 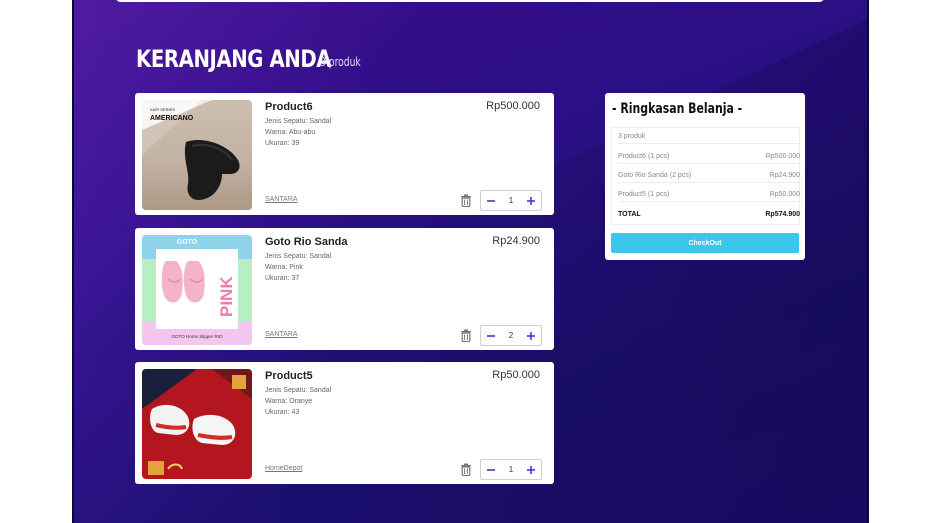 What do you see at coordinates (162, 109) in the screenshot?
I see `thumb-subtext: KAPI SERIES` at bounding box center [162, 109].